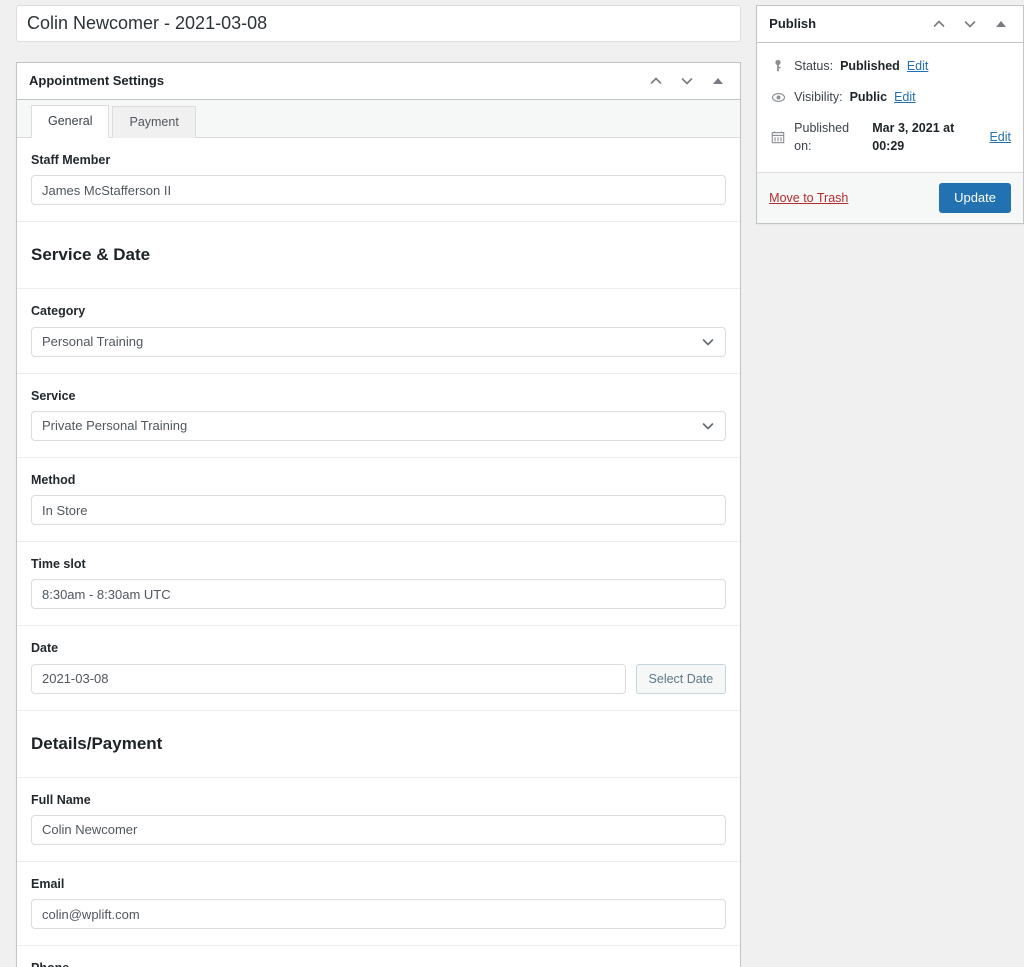  Describe the element at coordinates (379, 829) in the screenshot. I see `full-name-input` at that location.